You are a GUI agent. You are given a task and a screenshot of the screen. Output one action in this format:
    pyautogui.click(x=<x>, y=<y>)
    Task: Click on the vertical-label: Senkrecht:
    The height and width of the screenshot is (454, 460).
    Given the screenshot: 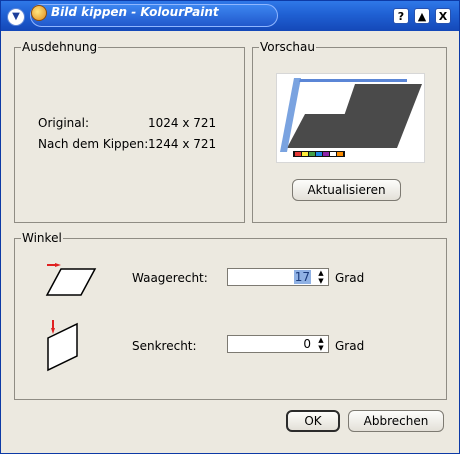 What is the action you would take?
    pyautogui.click(x=164, y=346)
    